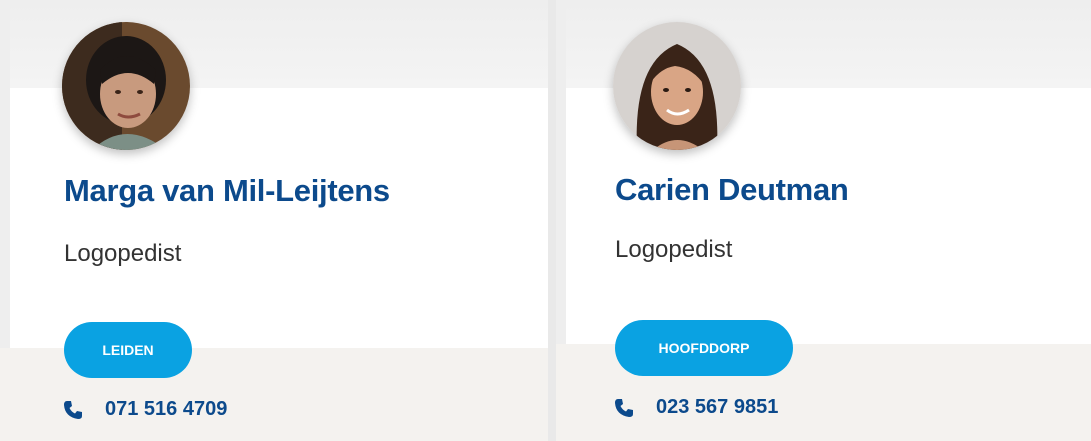 The image size is (1091, 441). I want to click on phone-link: 071 516 4709, so click(145, 409).